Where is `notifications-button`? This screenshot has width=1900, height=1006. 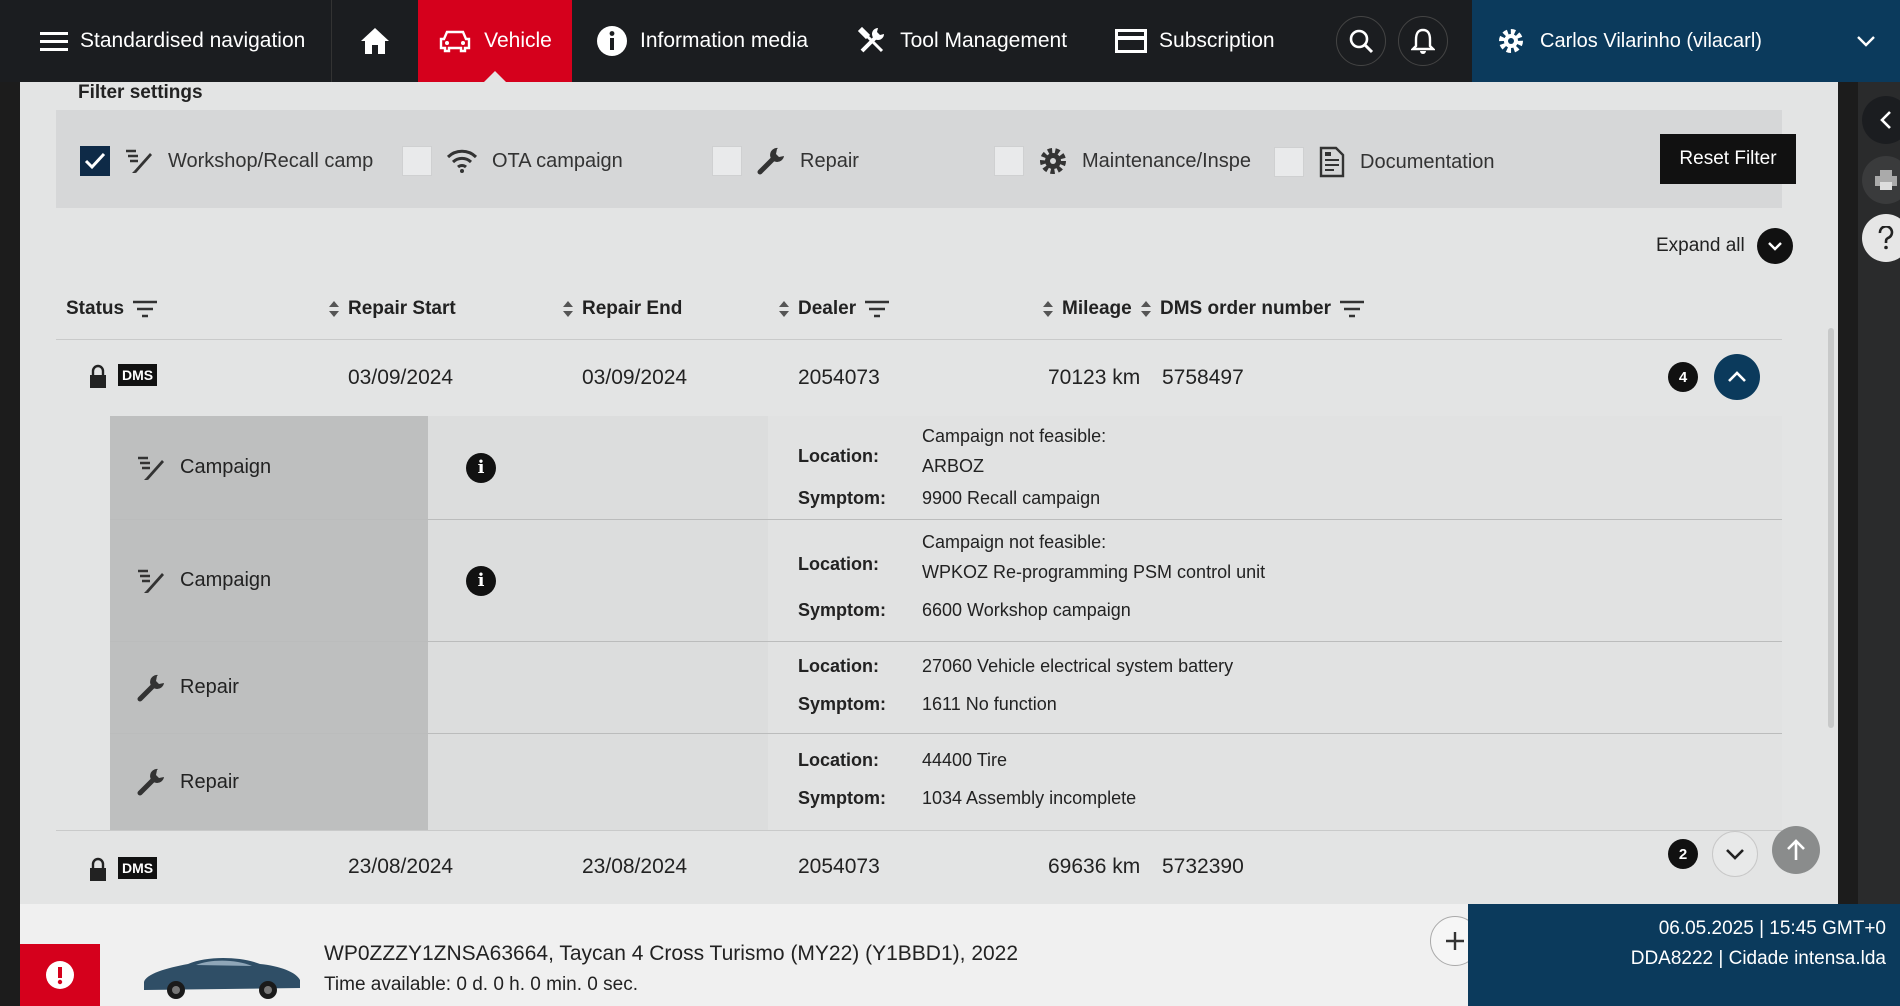
notifications-button is located at coordinates (1423, 41).